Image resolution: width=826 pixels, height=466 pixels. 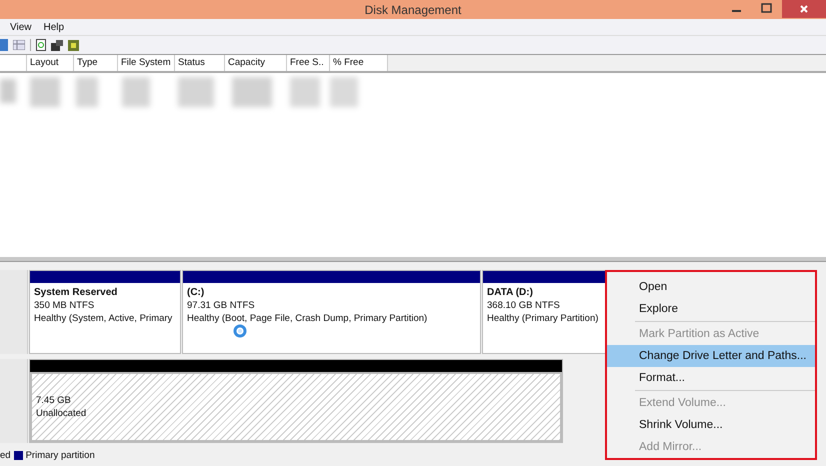 I want to click on column-header: Type, so click(x=96, y=63).